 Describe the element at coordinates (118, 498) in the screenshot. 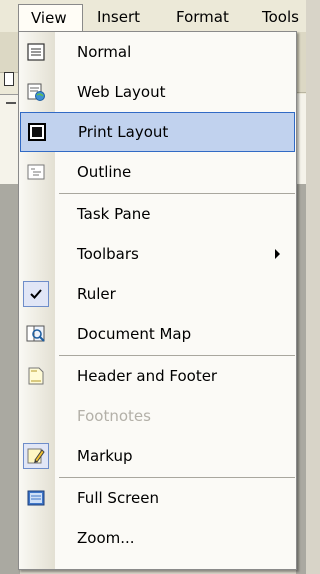

I see `menu-item-label: Full Screen` at that location.